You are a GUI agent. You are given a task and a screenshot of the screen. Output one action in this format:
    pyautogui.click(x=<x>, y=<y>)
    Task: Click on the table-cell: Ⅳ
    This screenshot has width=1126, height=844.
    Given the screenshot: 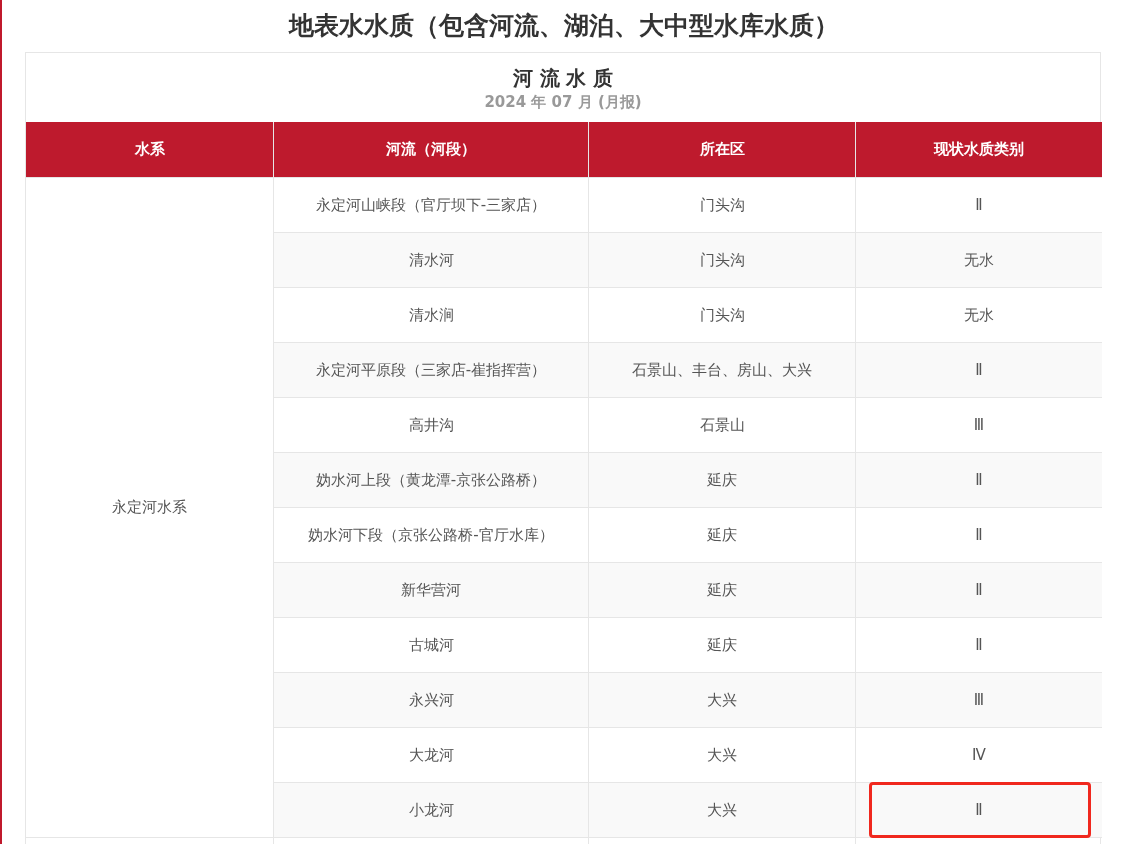 What is the action you would take?
    pyautogui.click(x=978, y=754)
    